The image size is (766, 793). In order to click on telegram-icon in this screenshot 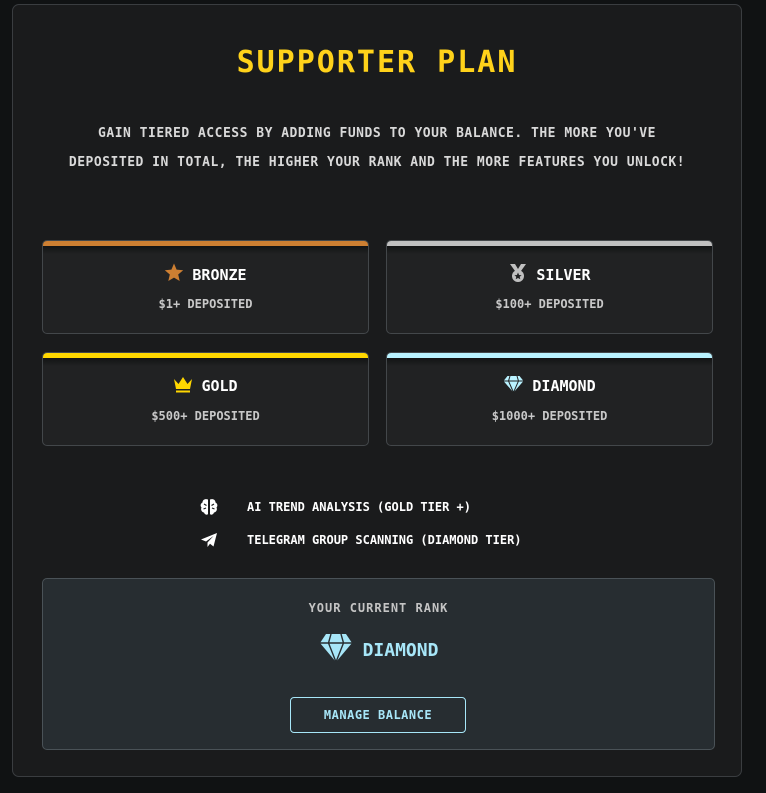, I will do `click(209, 540)`.